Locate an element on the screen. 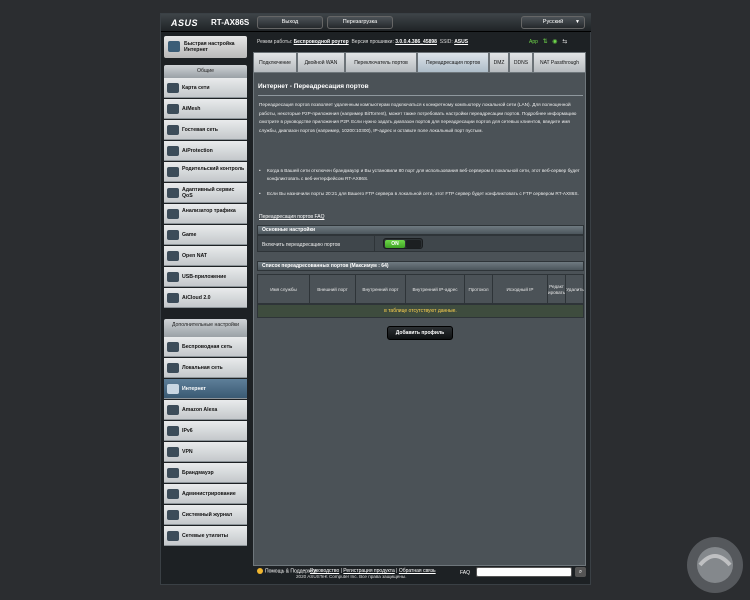 This screenshot has height=600, width=750. sidebar-item-label: Адаптивный сервис QoS is located at coordinates (208, 193).